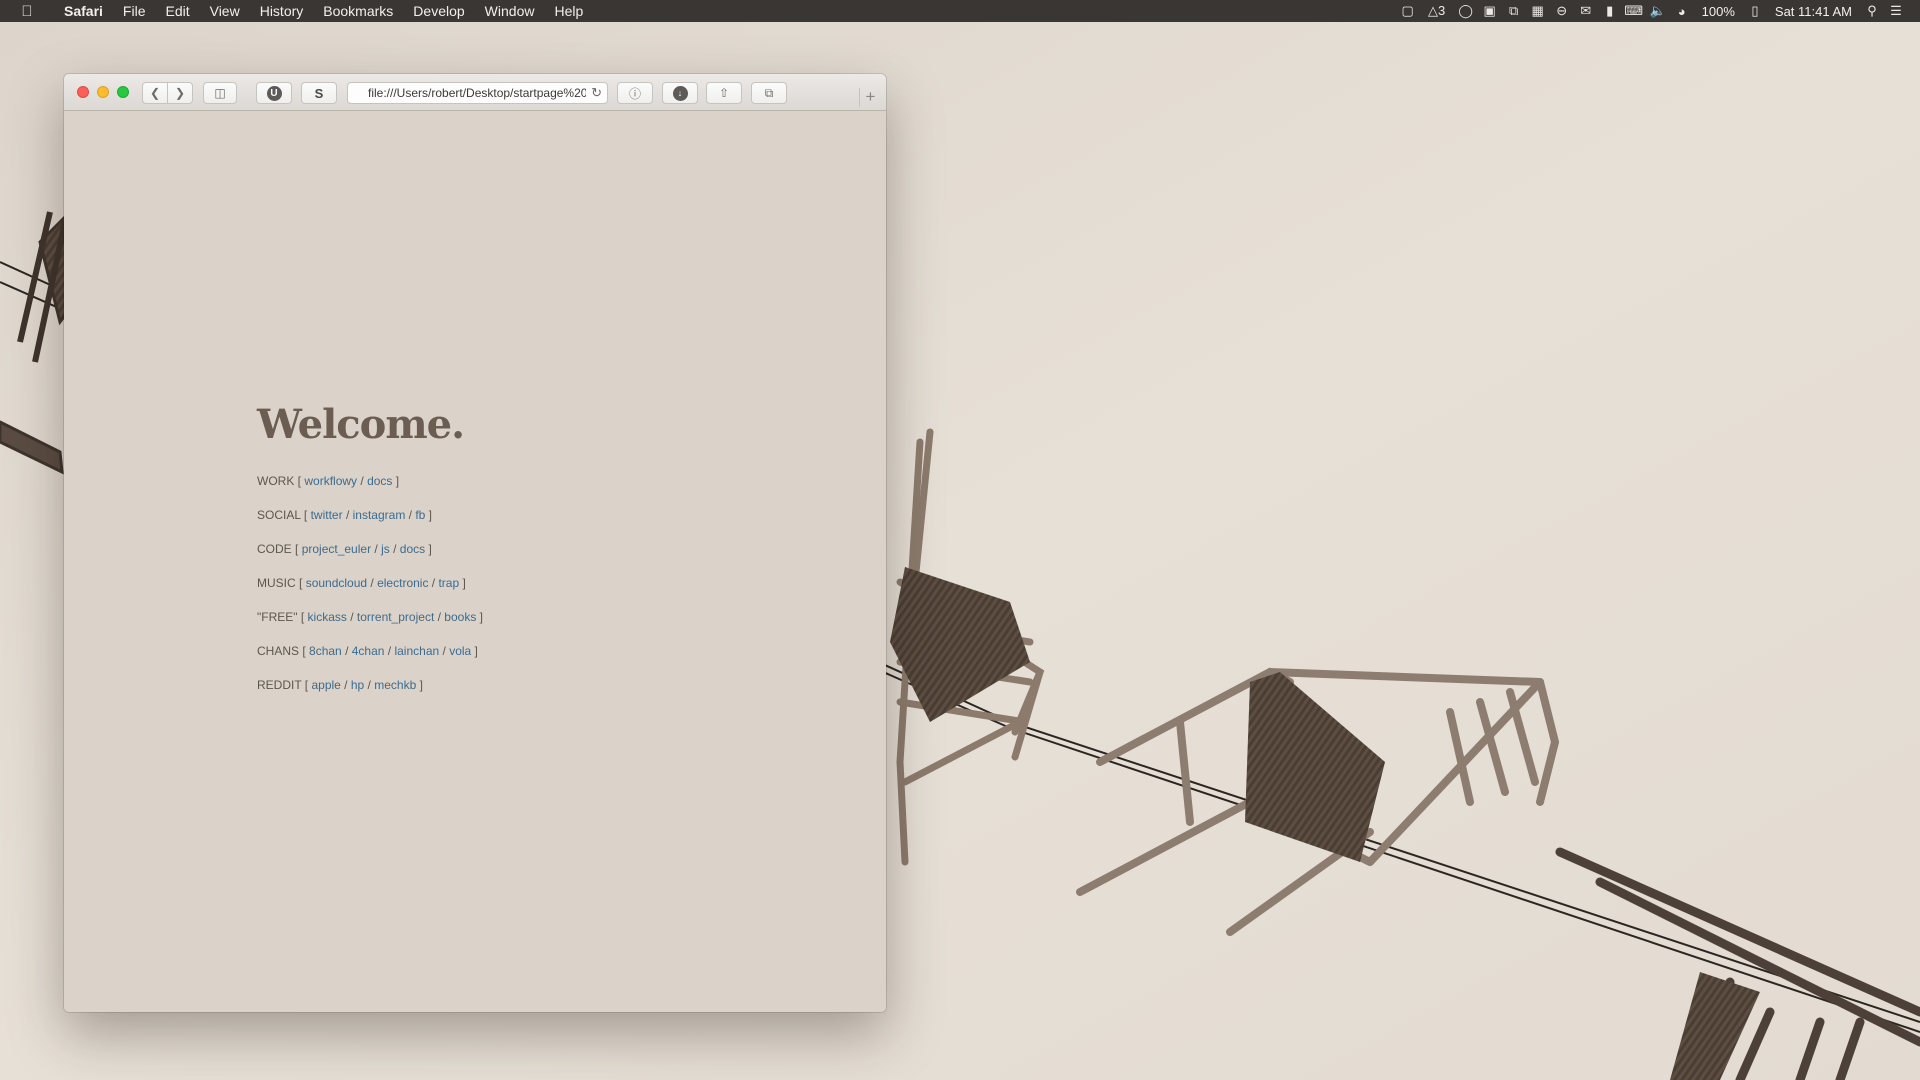 This screenshot has height=1080, width=1920. What do you see at coordinates (225, 11) in the screenshot?
I see `menu-view: View` at bounding box center [225, 11].